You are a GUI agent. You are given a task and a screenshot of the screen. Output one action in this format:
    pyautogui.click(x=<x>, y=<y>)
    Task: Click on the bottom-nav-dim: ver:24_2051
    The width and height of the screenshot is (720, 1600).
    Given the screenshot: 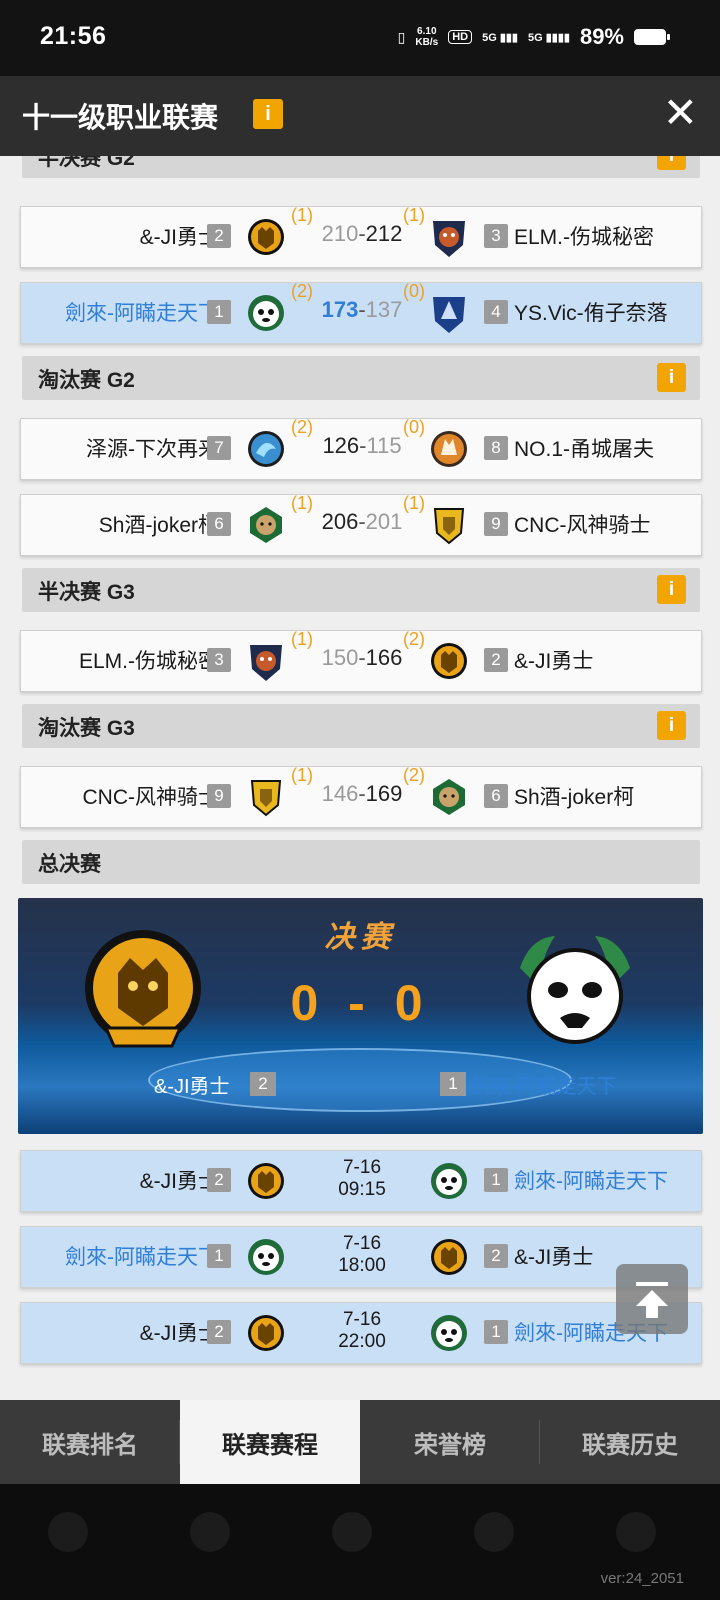 What is the action you would take?
    pyautogui.click(x=360, y=1542)
    